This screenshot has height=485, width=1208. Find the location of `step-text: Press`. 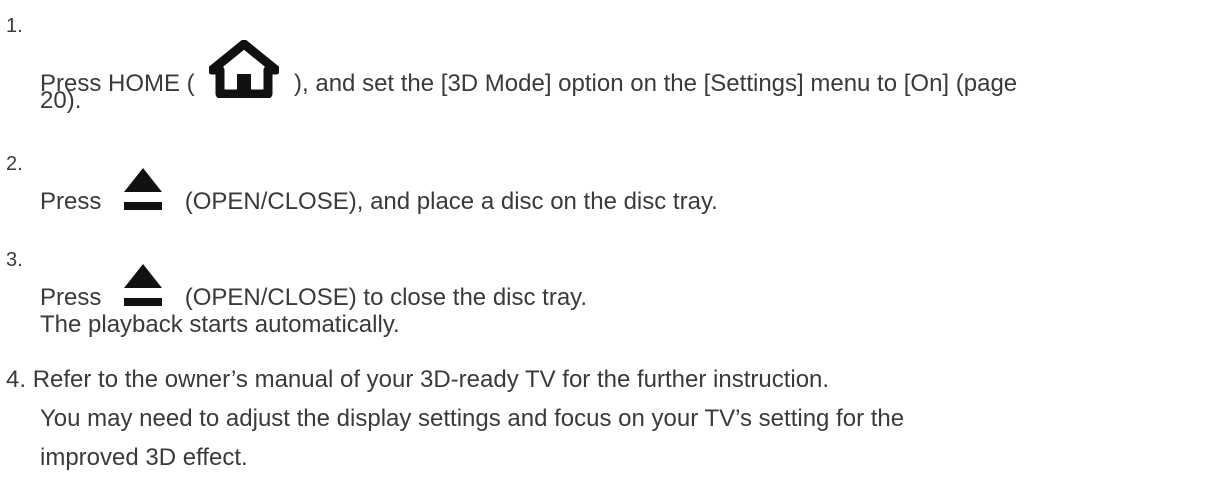

step-text: Press is located at coordinates (71, 201).